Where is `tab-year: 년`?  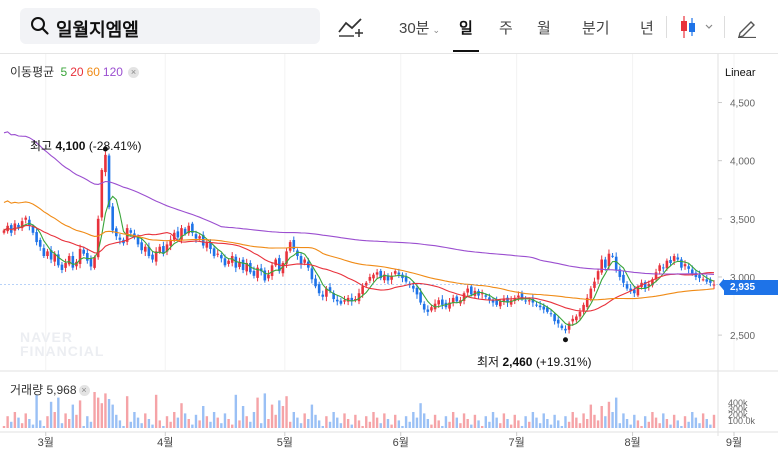 tab-year: 년 is located at coordinates (647, 27).